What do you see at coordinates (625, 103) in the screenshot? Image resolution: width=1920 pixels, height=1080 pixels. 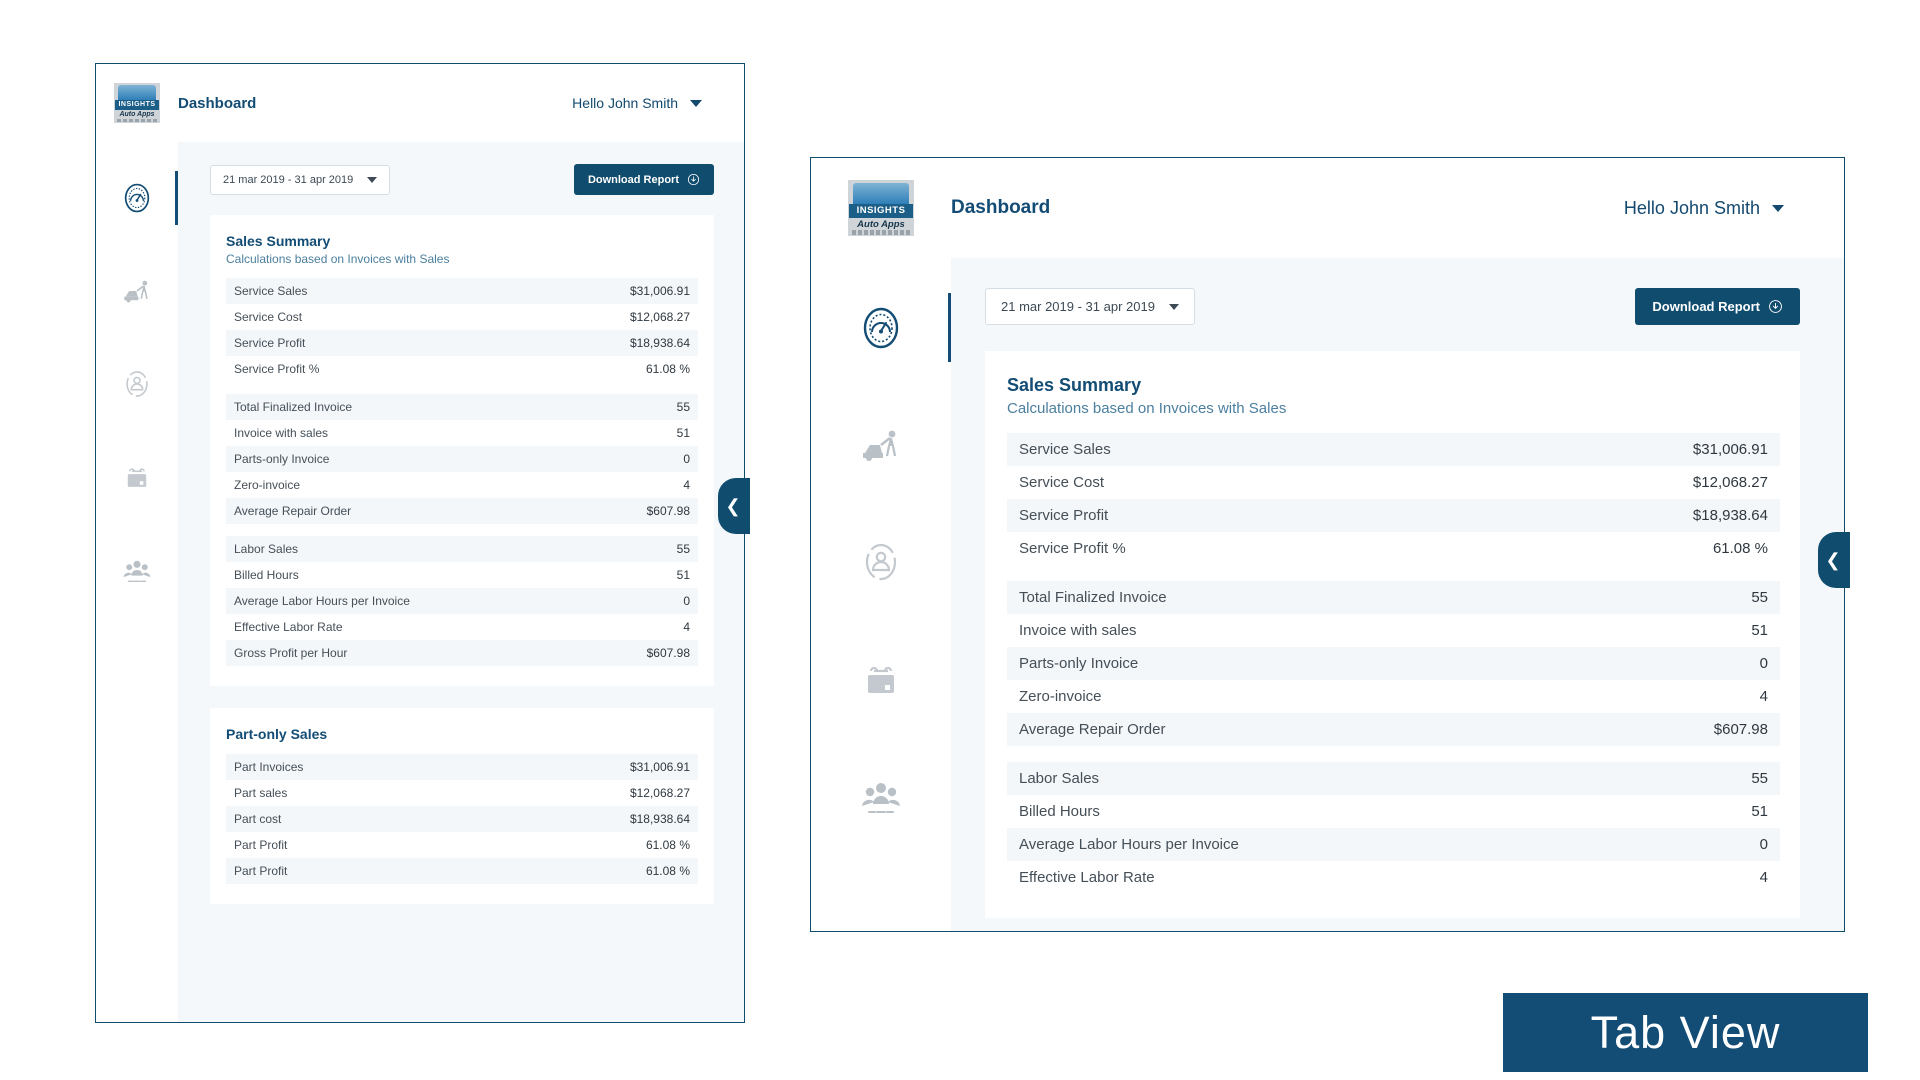 I see `user-greeting: Hello John Smith` at bounding box center [625, 103].